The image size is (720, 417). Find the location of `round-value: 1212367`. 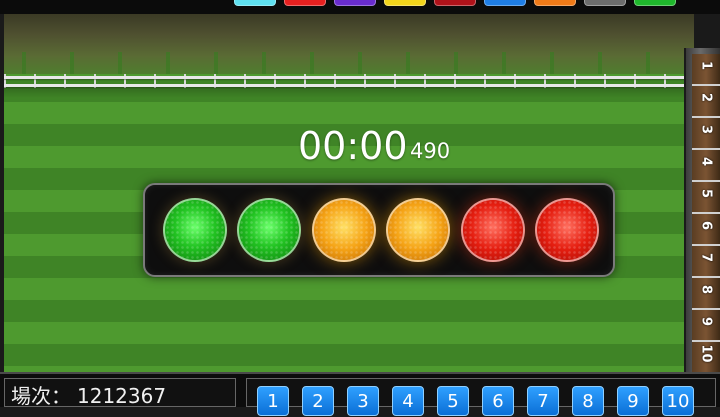

round-value: 1212367 is located at coordinates (122, 395).